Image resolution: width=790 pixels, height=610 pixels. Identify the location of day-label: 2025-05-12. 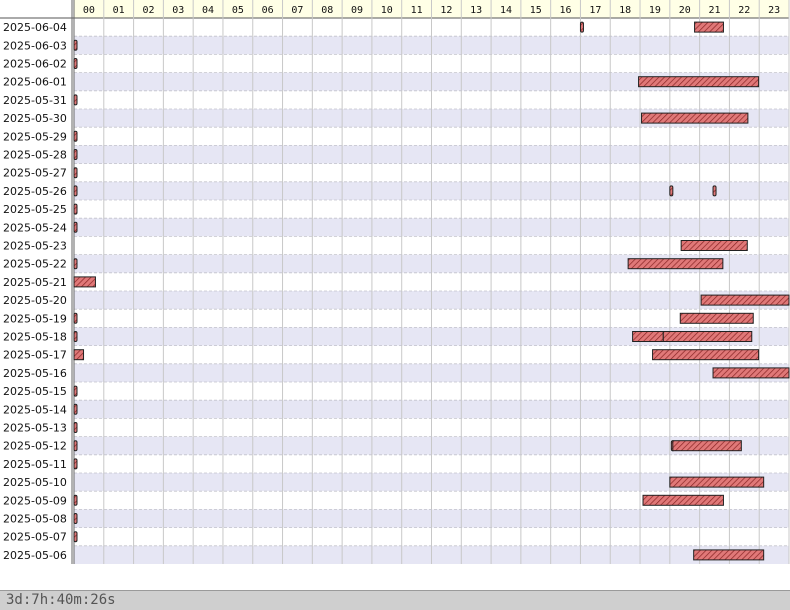
(35, 446).